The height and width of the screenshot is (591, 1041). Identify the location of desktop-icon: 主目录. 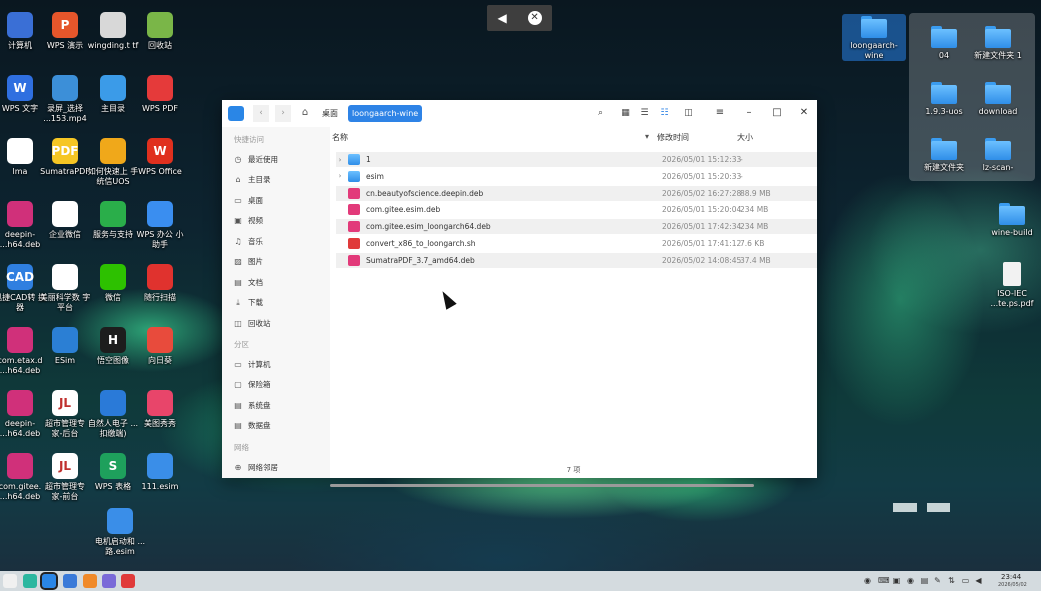
(113, 94).